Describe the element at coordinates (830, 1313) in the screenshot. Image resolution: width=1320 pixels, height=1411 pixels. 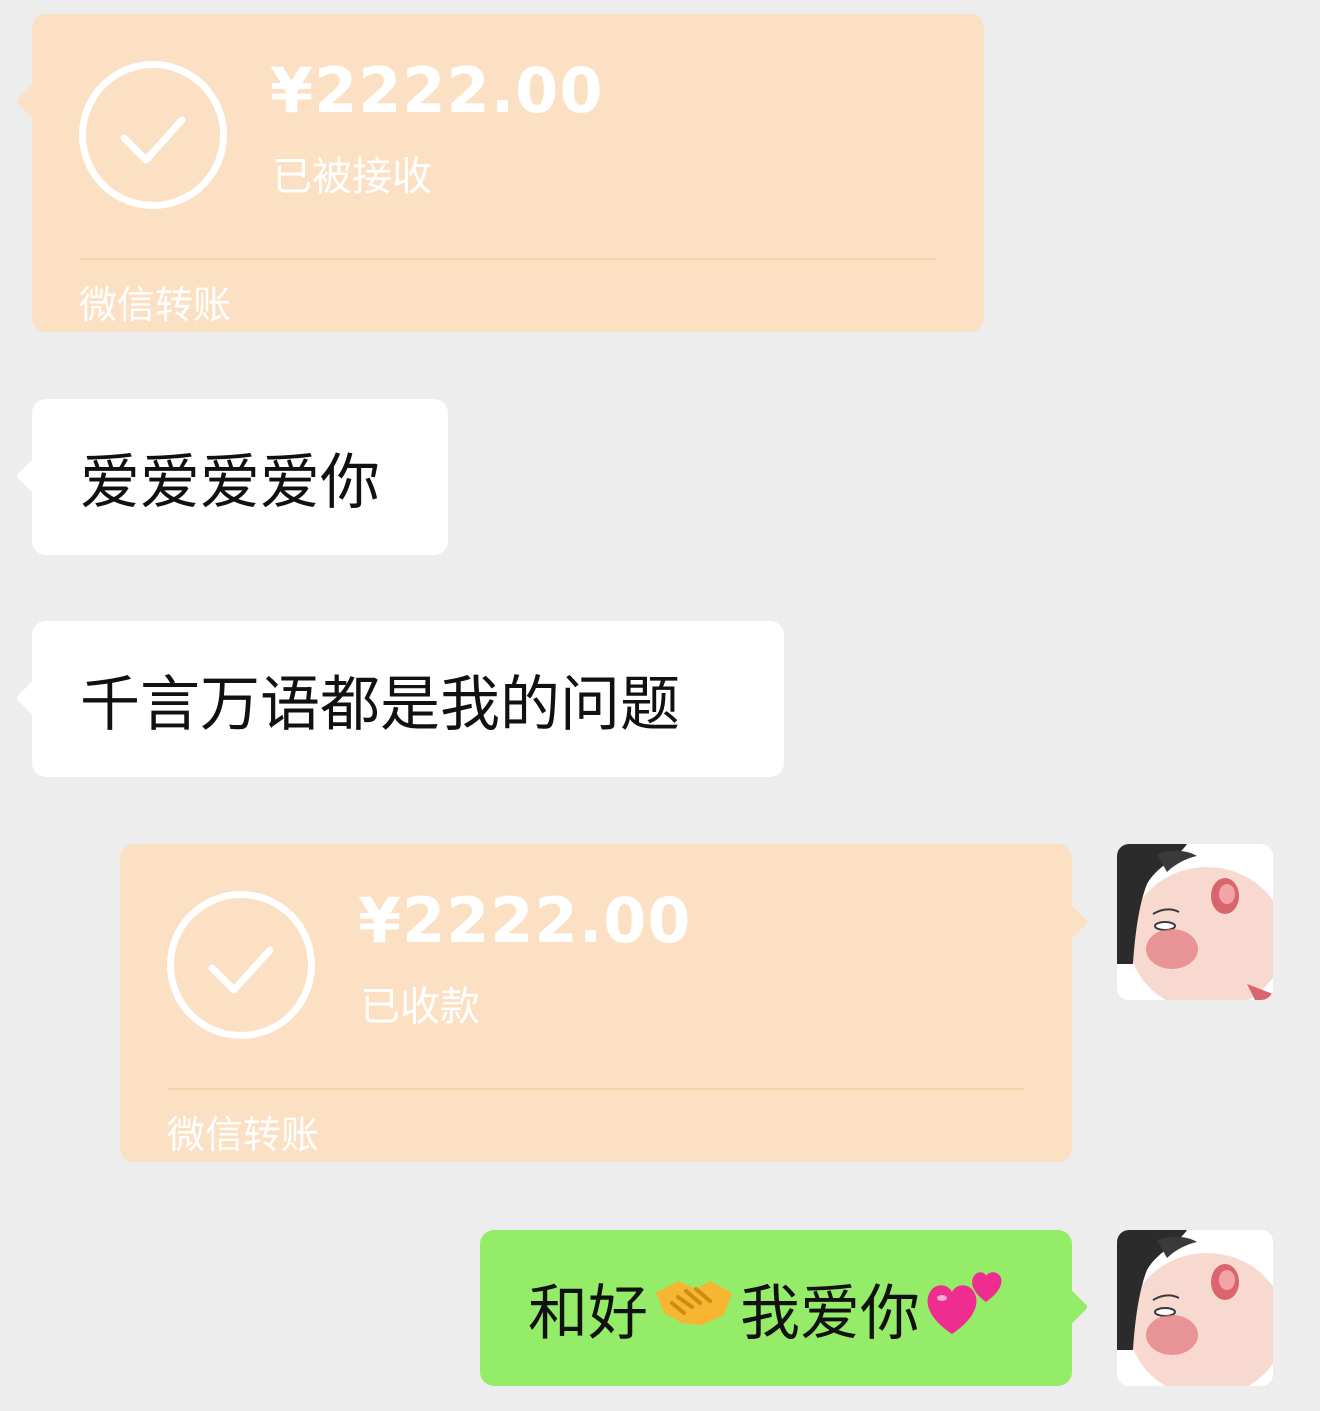
I see `message-text-part: 我爱你` at that location.